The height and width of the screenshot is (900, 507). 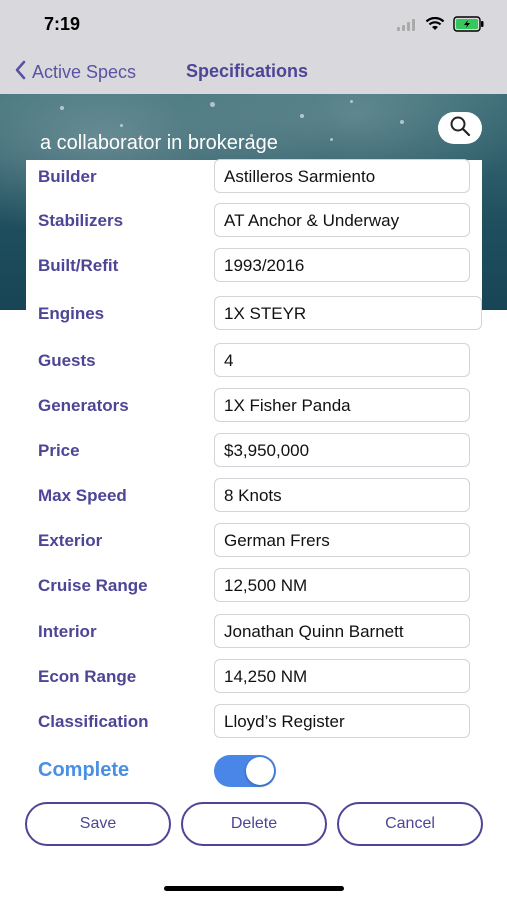 I want to click on spec-label: Built/Refit, so click(x=78, y=265).